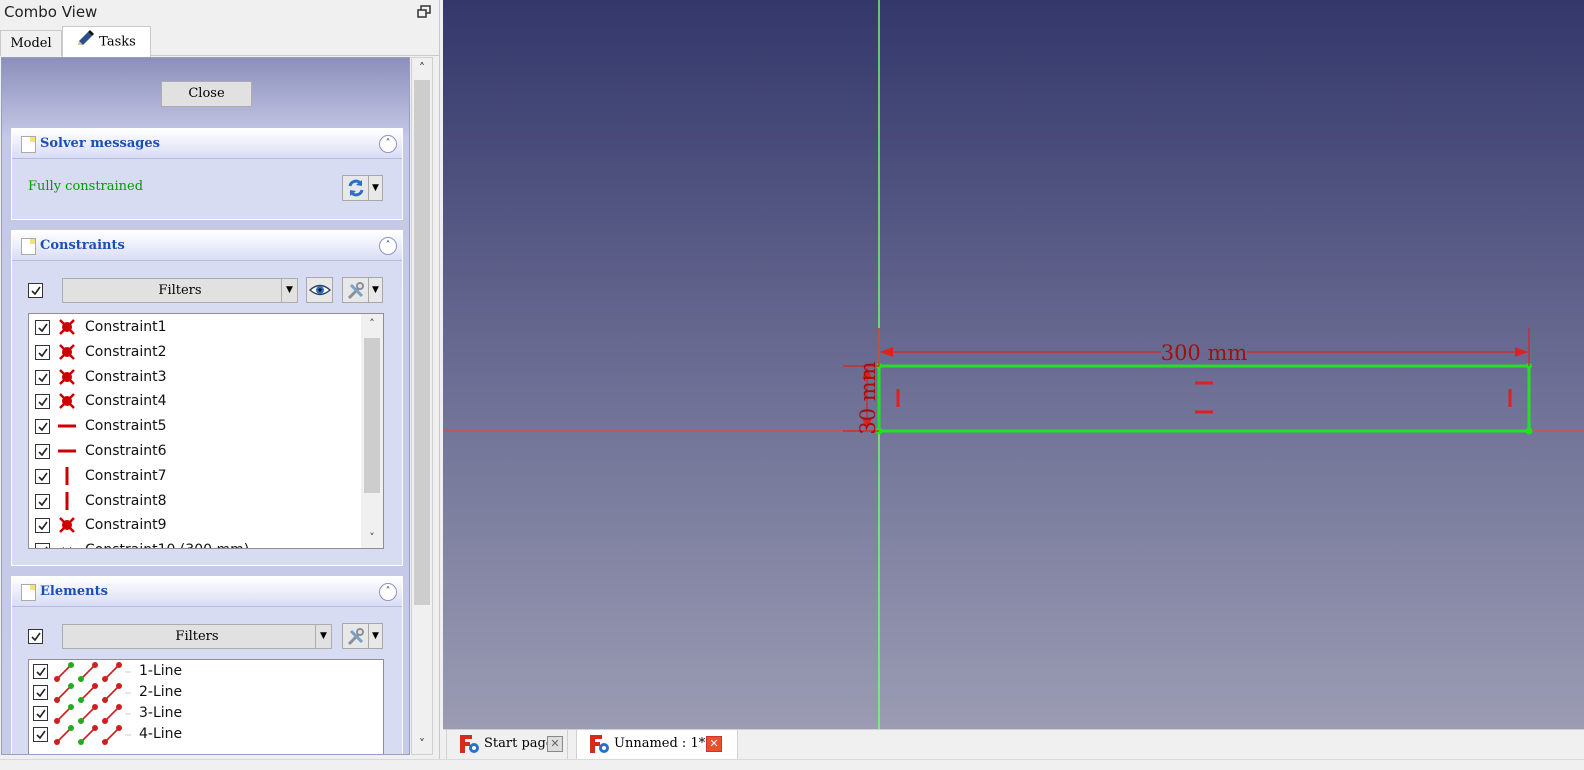 The height and width of the screenshot is (770, 1584). Describe the element at coordinates (657, 745) in the screenshot. I see `tab-unnamed: Unnamed : 1* ✕` at that location.